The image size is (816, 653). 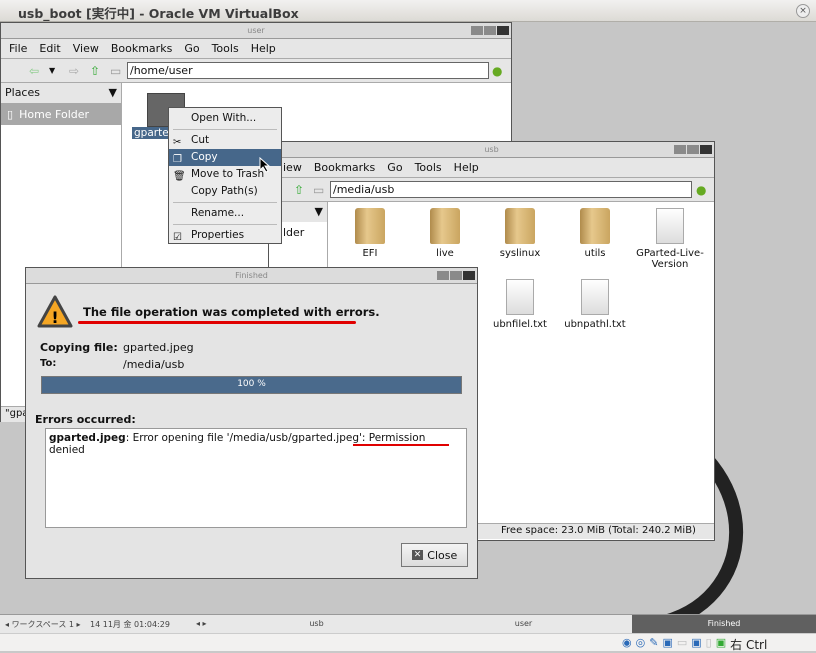 I want to click on mouse-icon: ▯, so click(x=709, y=644).